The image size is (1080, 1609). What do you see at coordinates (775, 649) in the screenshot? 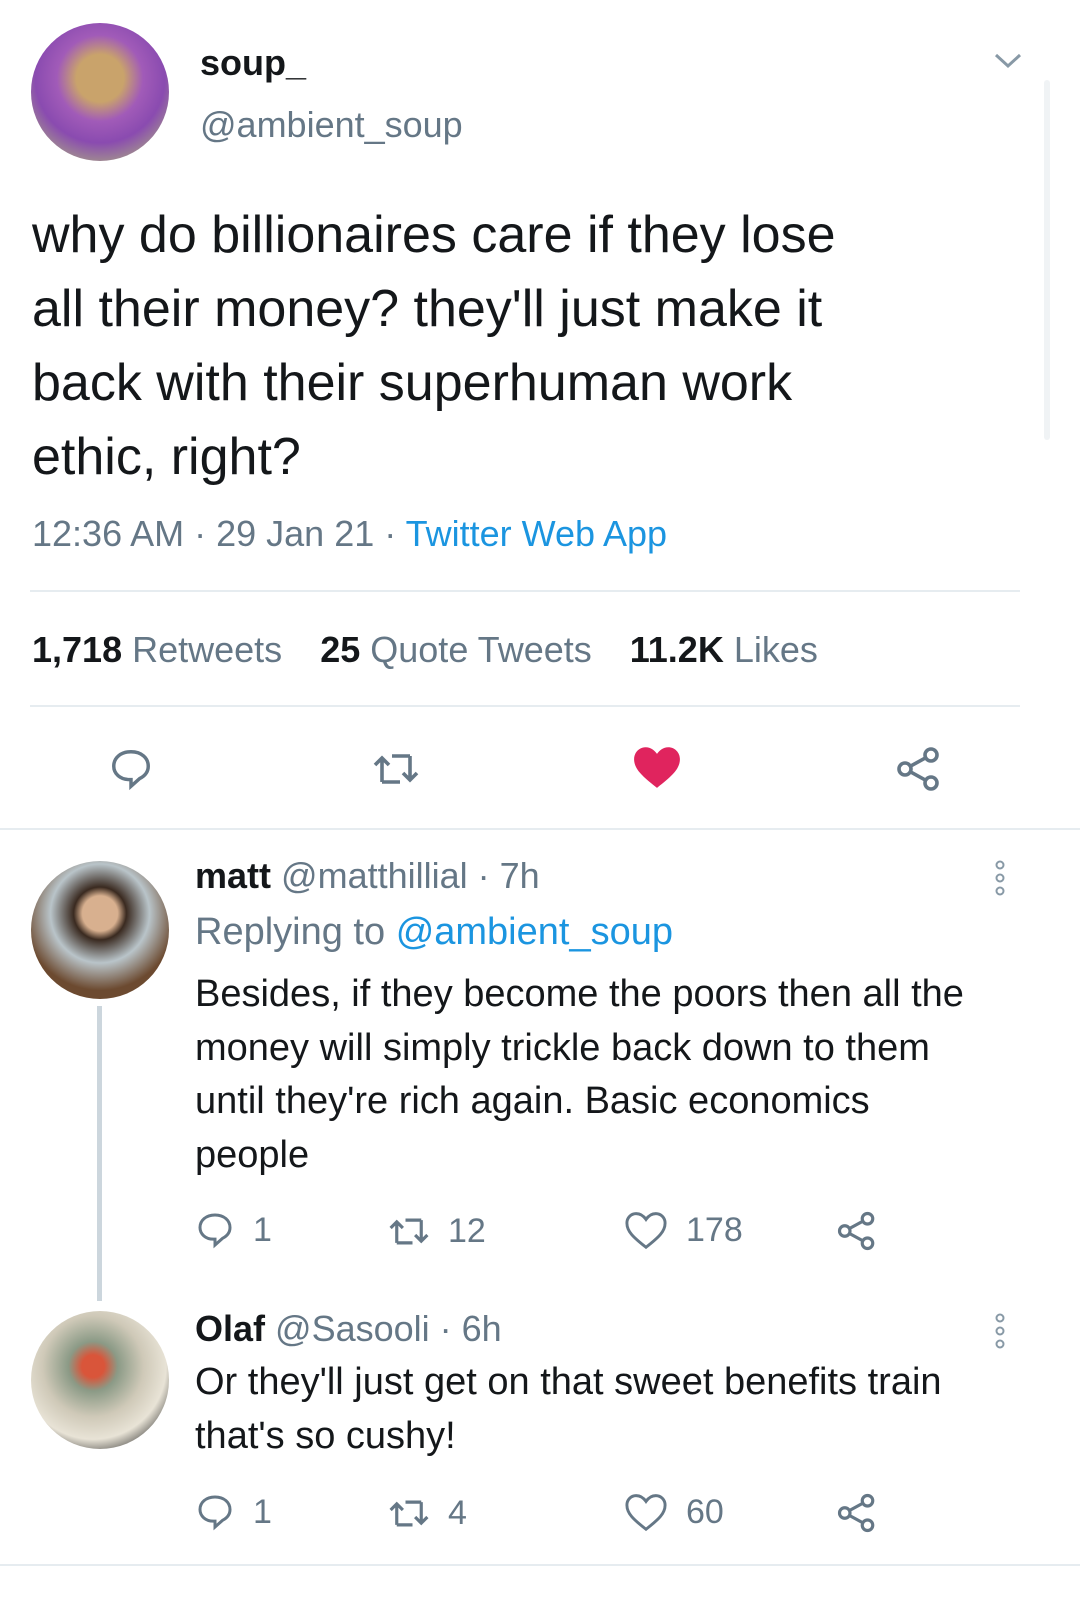
I see `likes-label: Likes` at bounding box center [775, 649].